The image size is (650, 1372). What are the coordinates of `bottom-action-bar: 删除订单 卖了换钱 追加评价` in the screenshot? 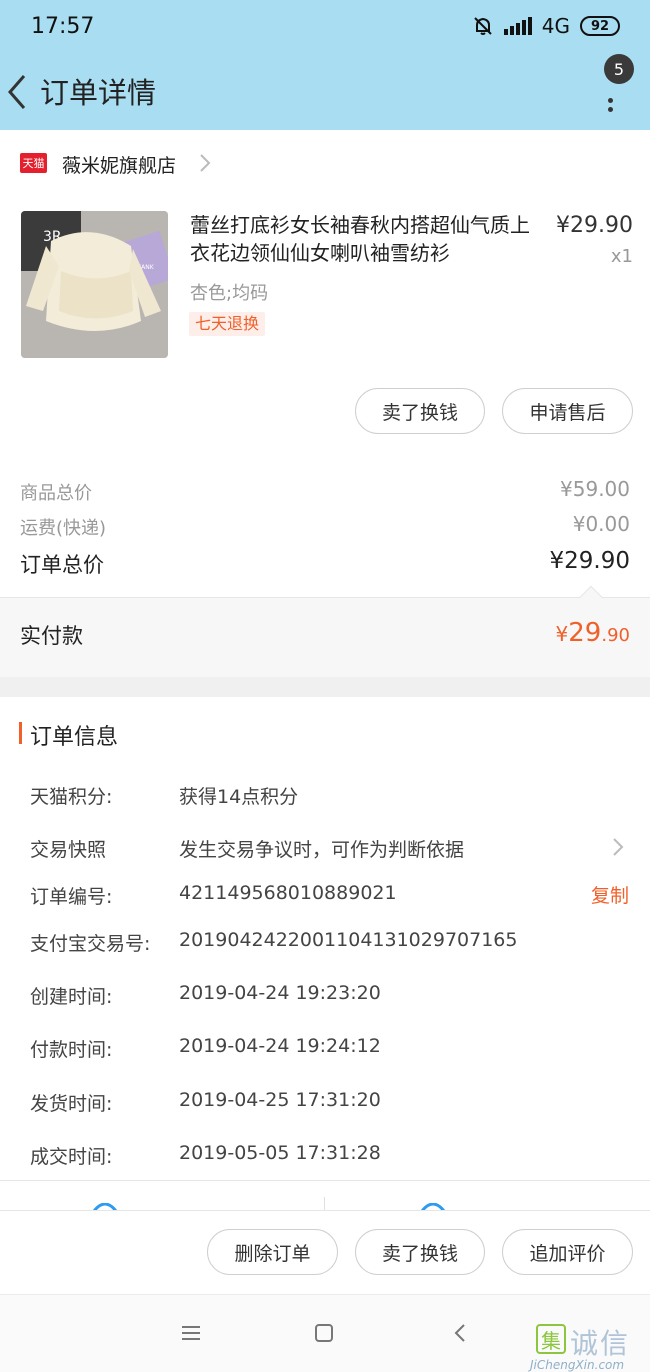 It's located at (325, 1252).